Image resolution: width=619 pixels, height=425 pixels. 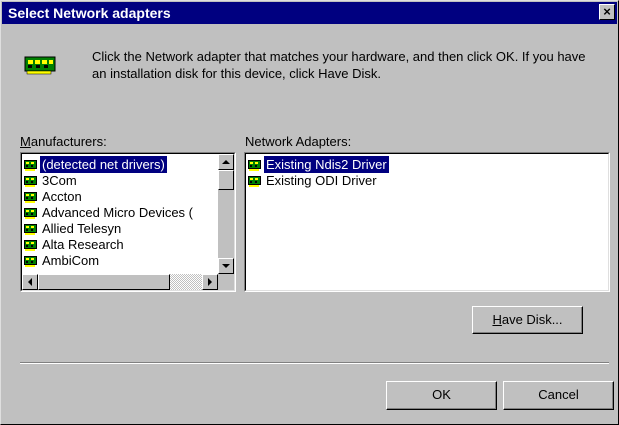 What do you see at coordinates (63, 141) in the screenshot?
I see `manufacturers-label: Manufacturers:` at bounding box center [63, 141].